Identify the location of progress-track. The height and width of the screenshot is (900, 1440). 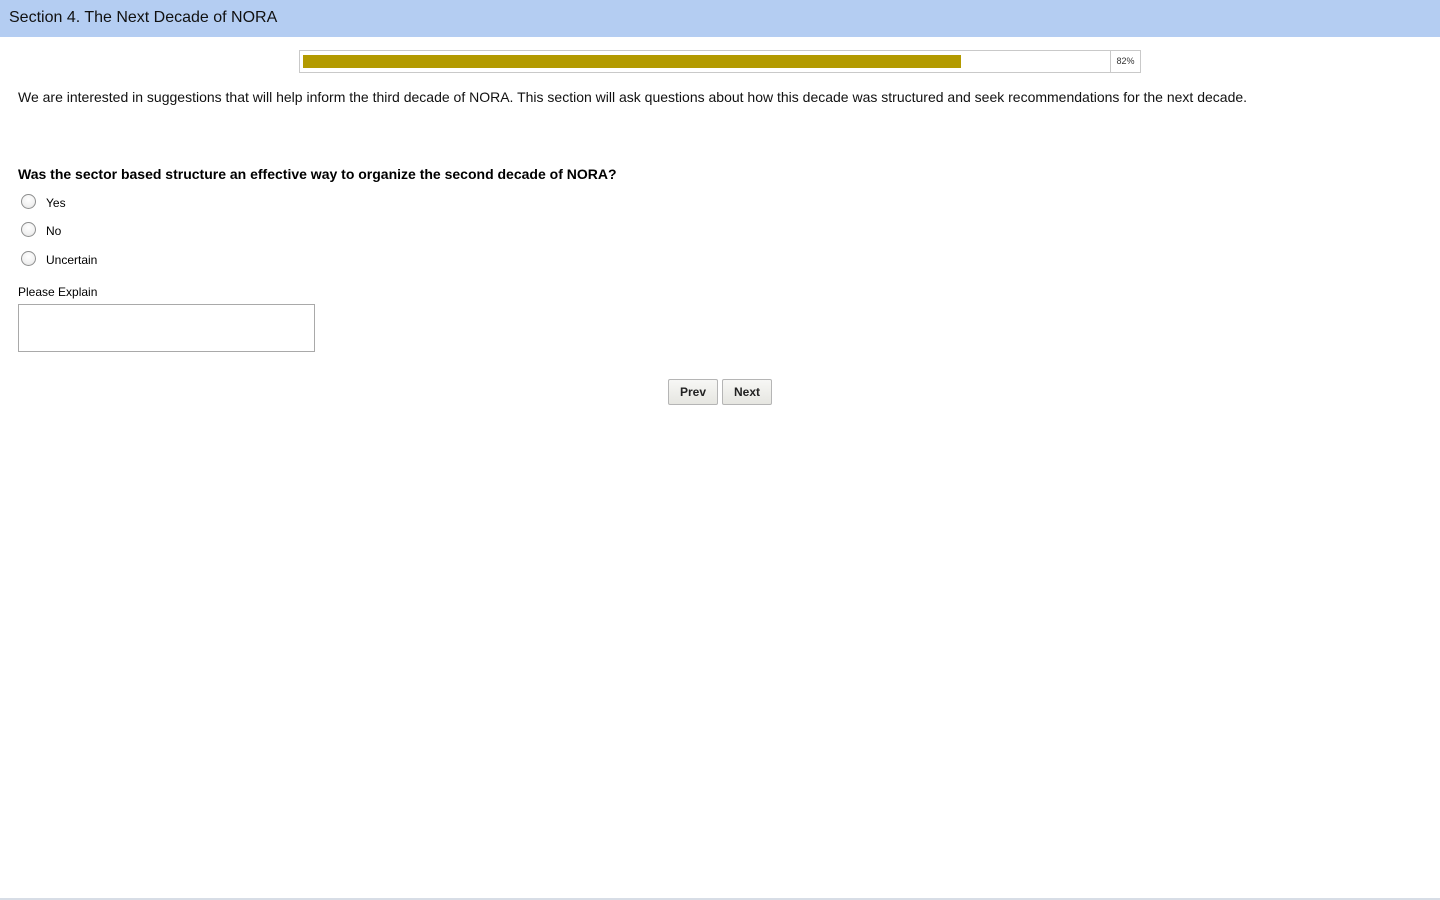
(705, 61).